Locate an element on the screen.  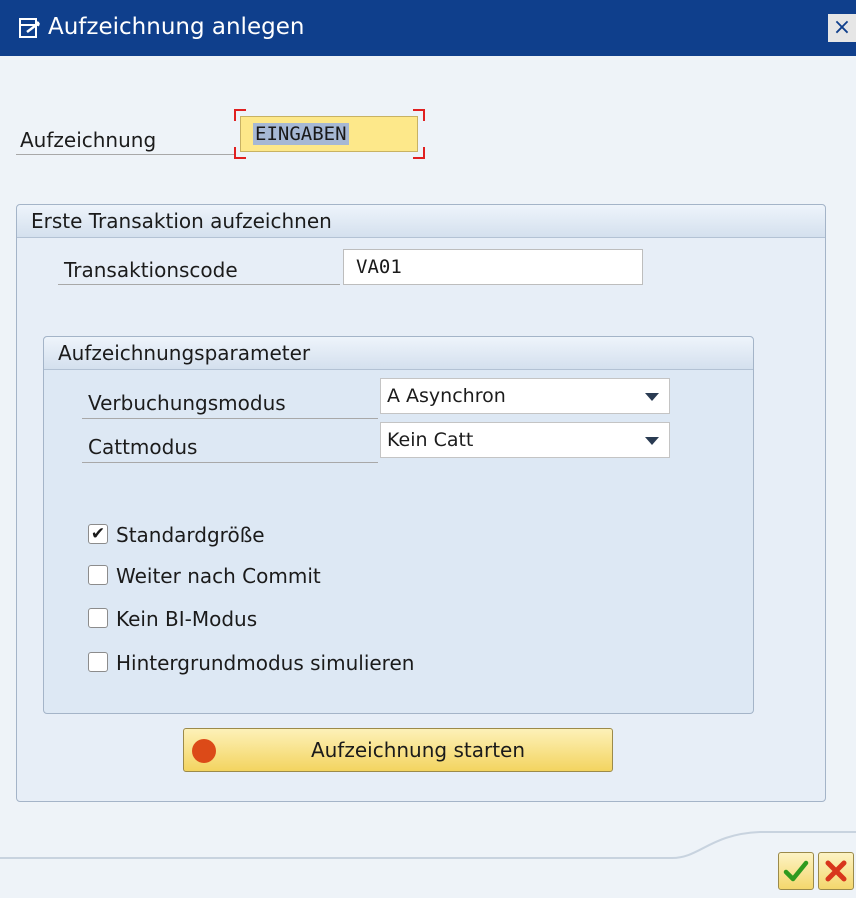
check-icon is located at coordinates (796, 871).